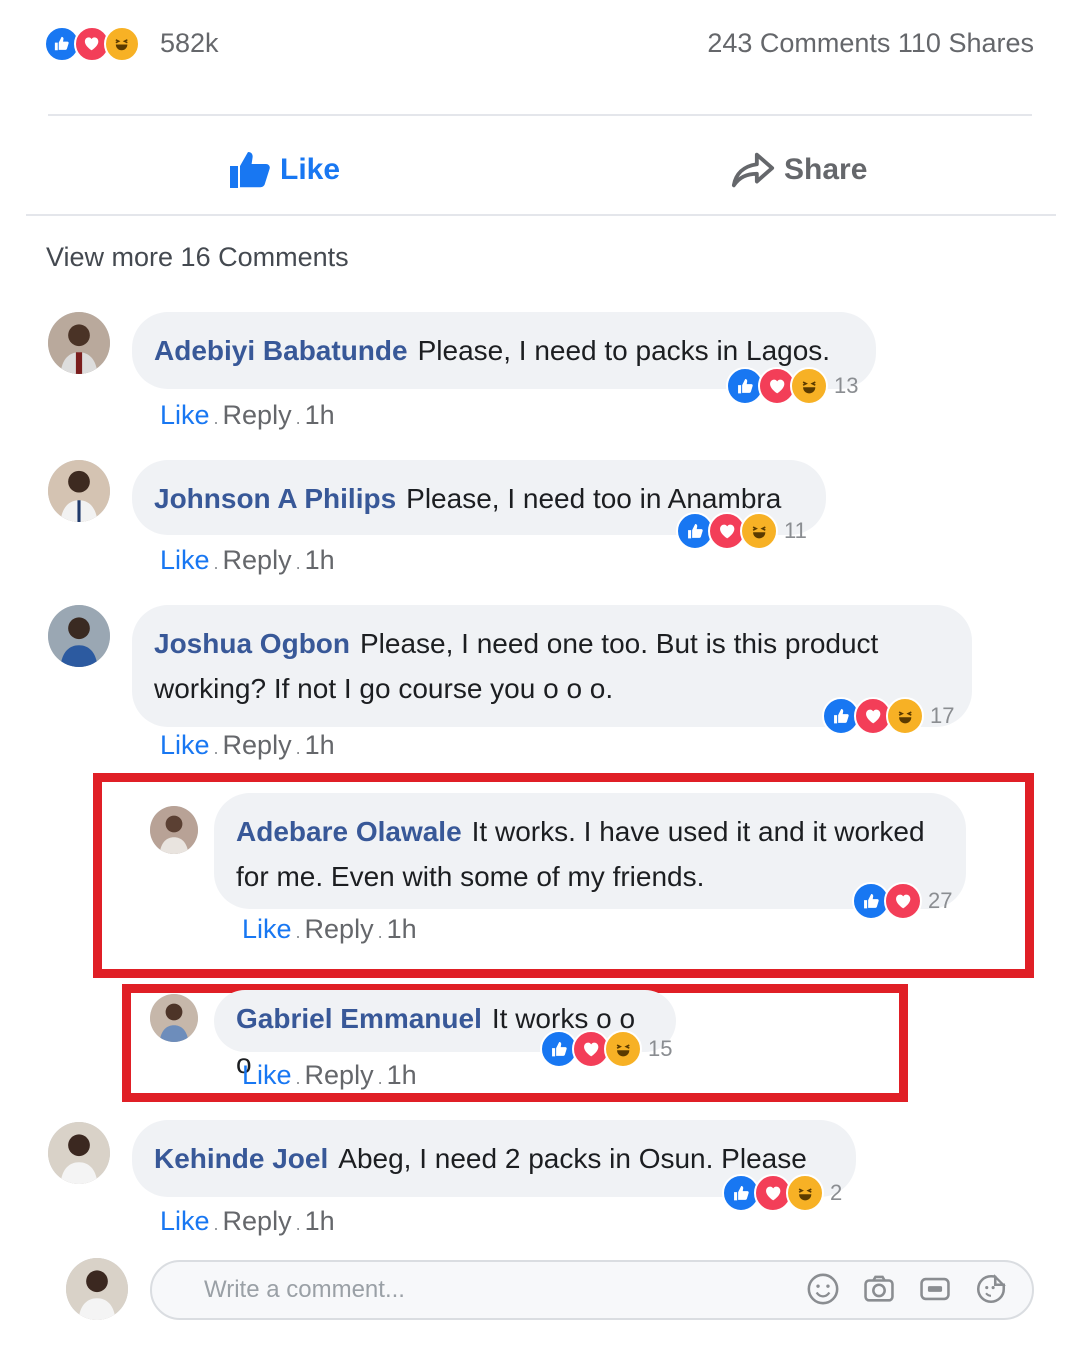 This screenshot has width=1080, height=1358. I want to click on comment-reactions: 15, so click(606, 1049).